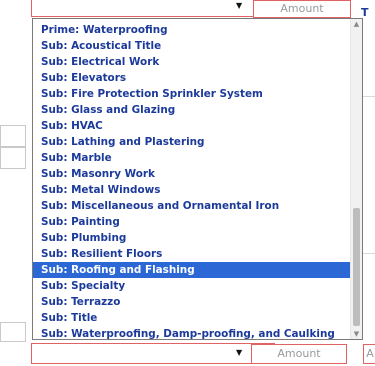 Image resolution: width=375 pixels, height=366 pixels. What do you see at coordinates (192, 302) in the screenshot?
I see `dropdown-option: Sub: Terrazzo` at bounding box center [192, 302].